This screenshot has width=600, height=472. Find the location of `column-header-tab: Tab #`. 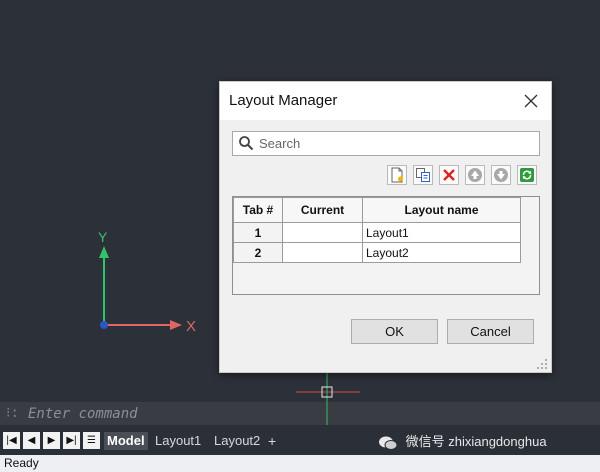

column-header-tab: Tab # is located at coordinates (258, 210).